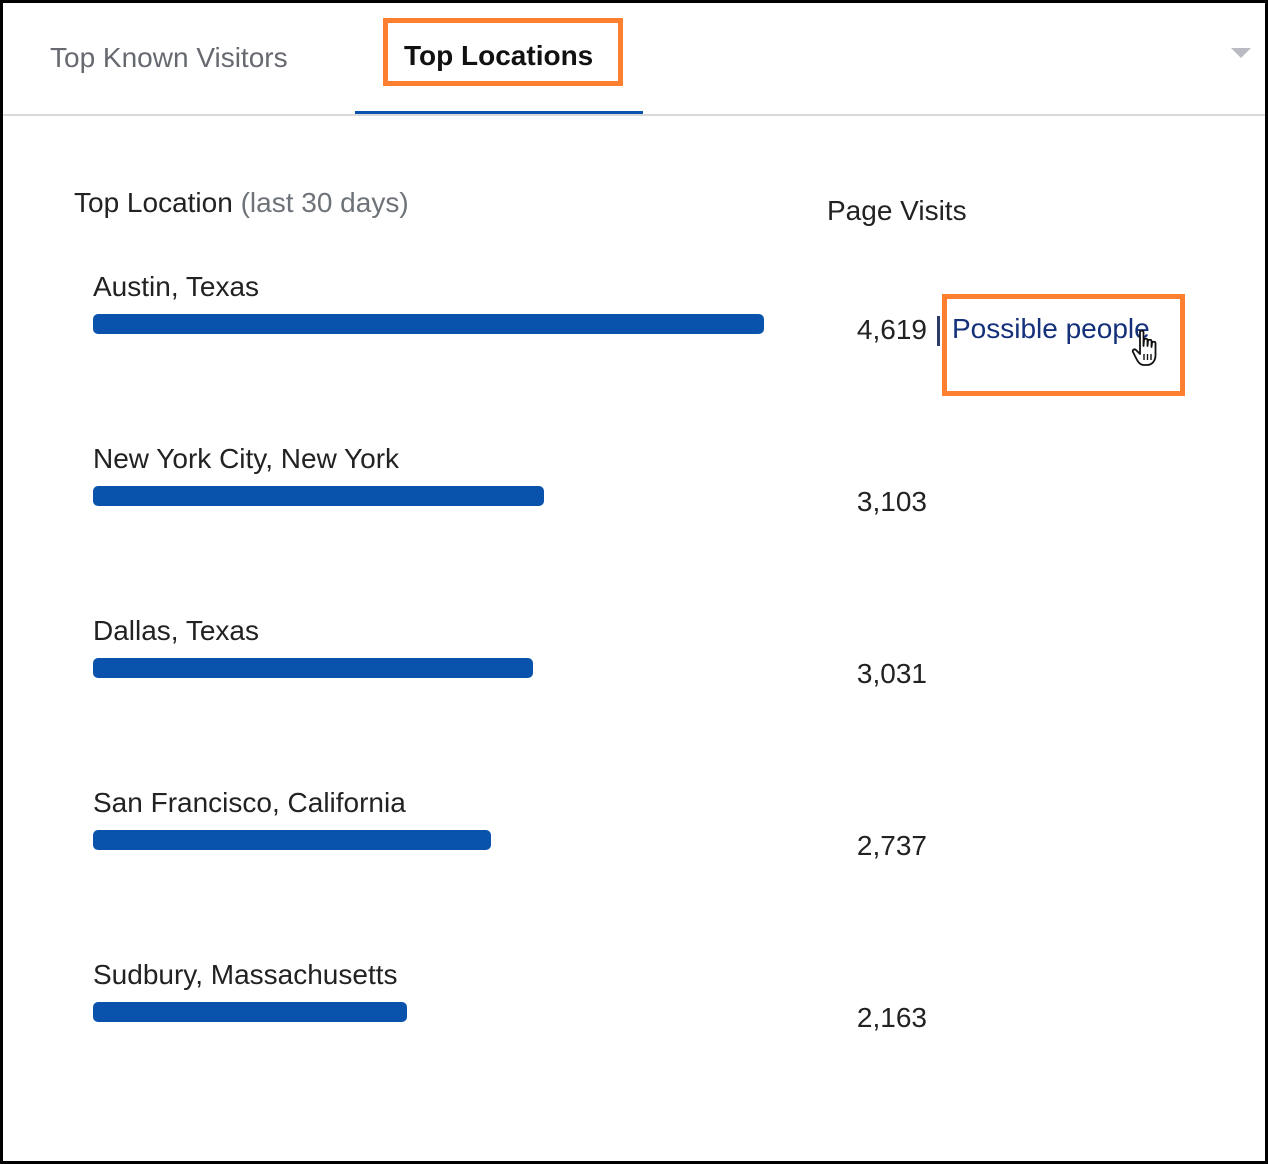  I want to click on tab-label: Top Known Visitors, so click(169, 57).